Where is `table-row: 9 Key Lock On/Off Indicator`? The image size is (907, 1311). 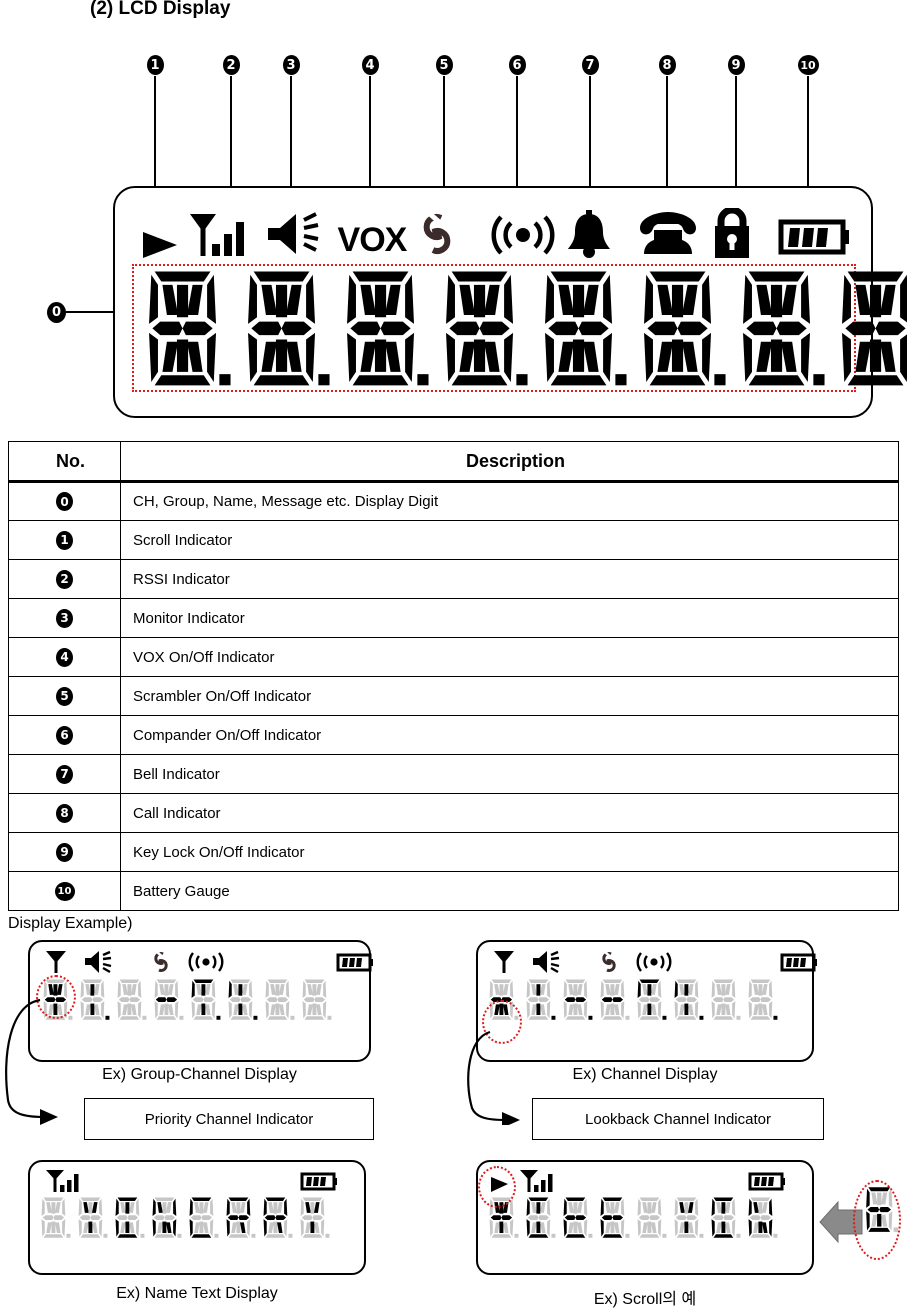 table-row: 9 Key Lock On/Off Indicator is located at coordinates (453, 852).